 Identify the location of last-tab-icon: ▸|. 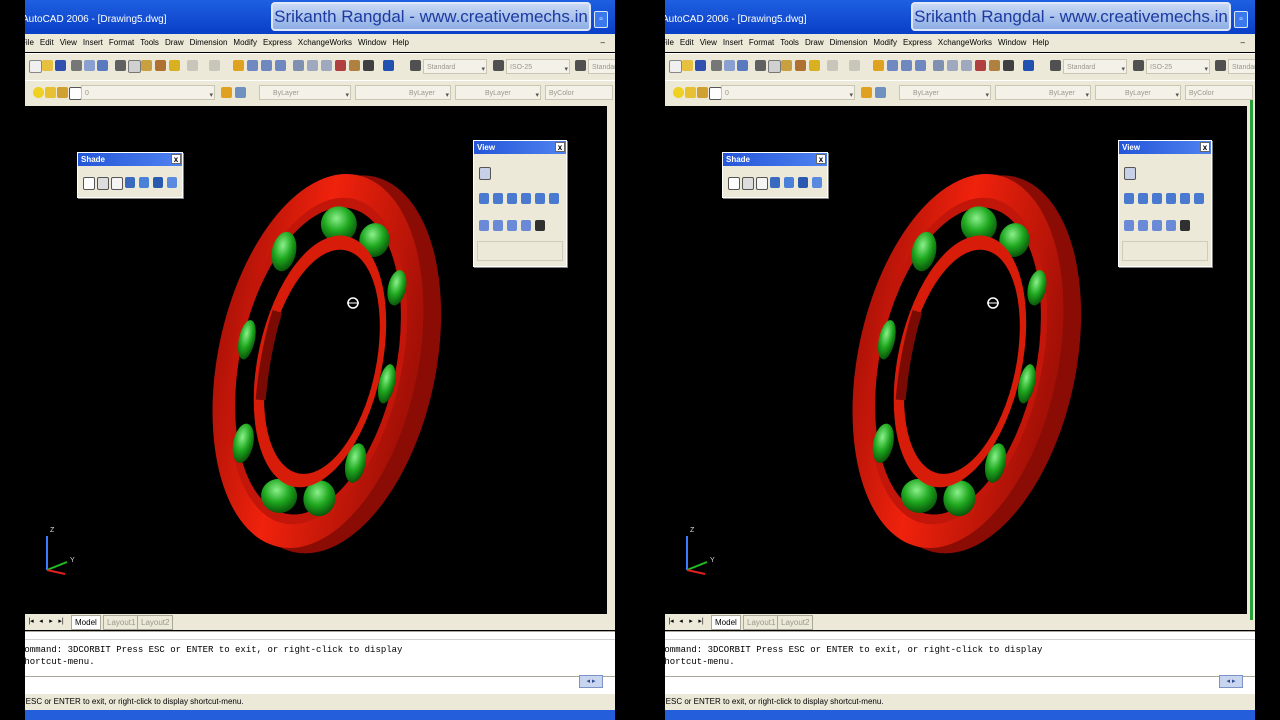
(61, 621).